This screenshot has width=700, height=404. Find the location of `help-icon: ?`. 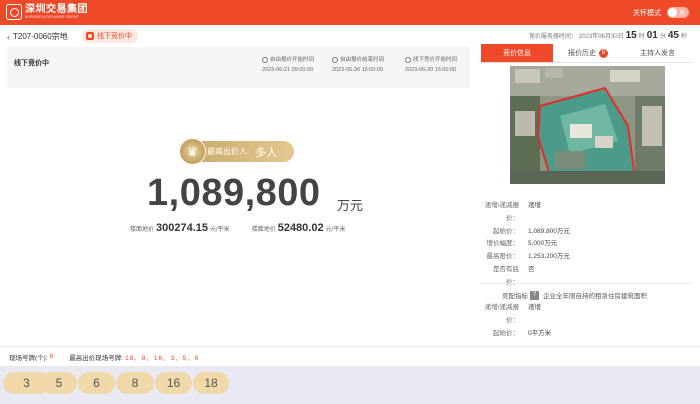

help-icon: ? is located at coordinates (534, 295).